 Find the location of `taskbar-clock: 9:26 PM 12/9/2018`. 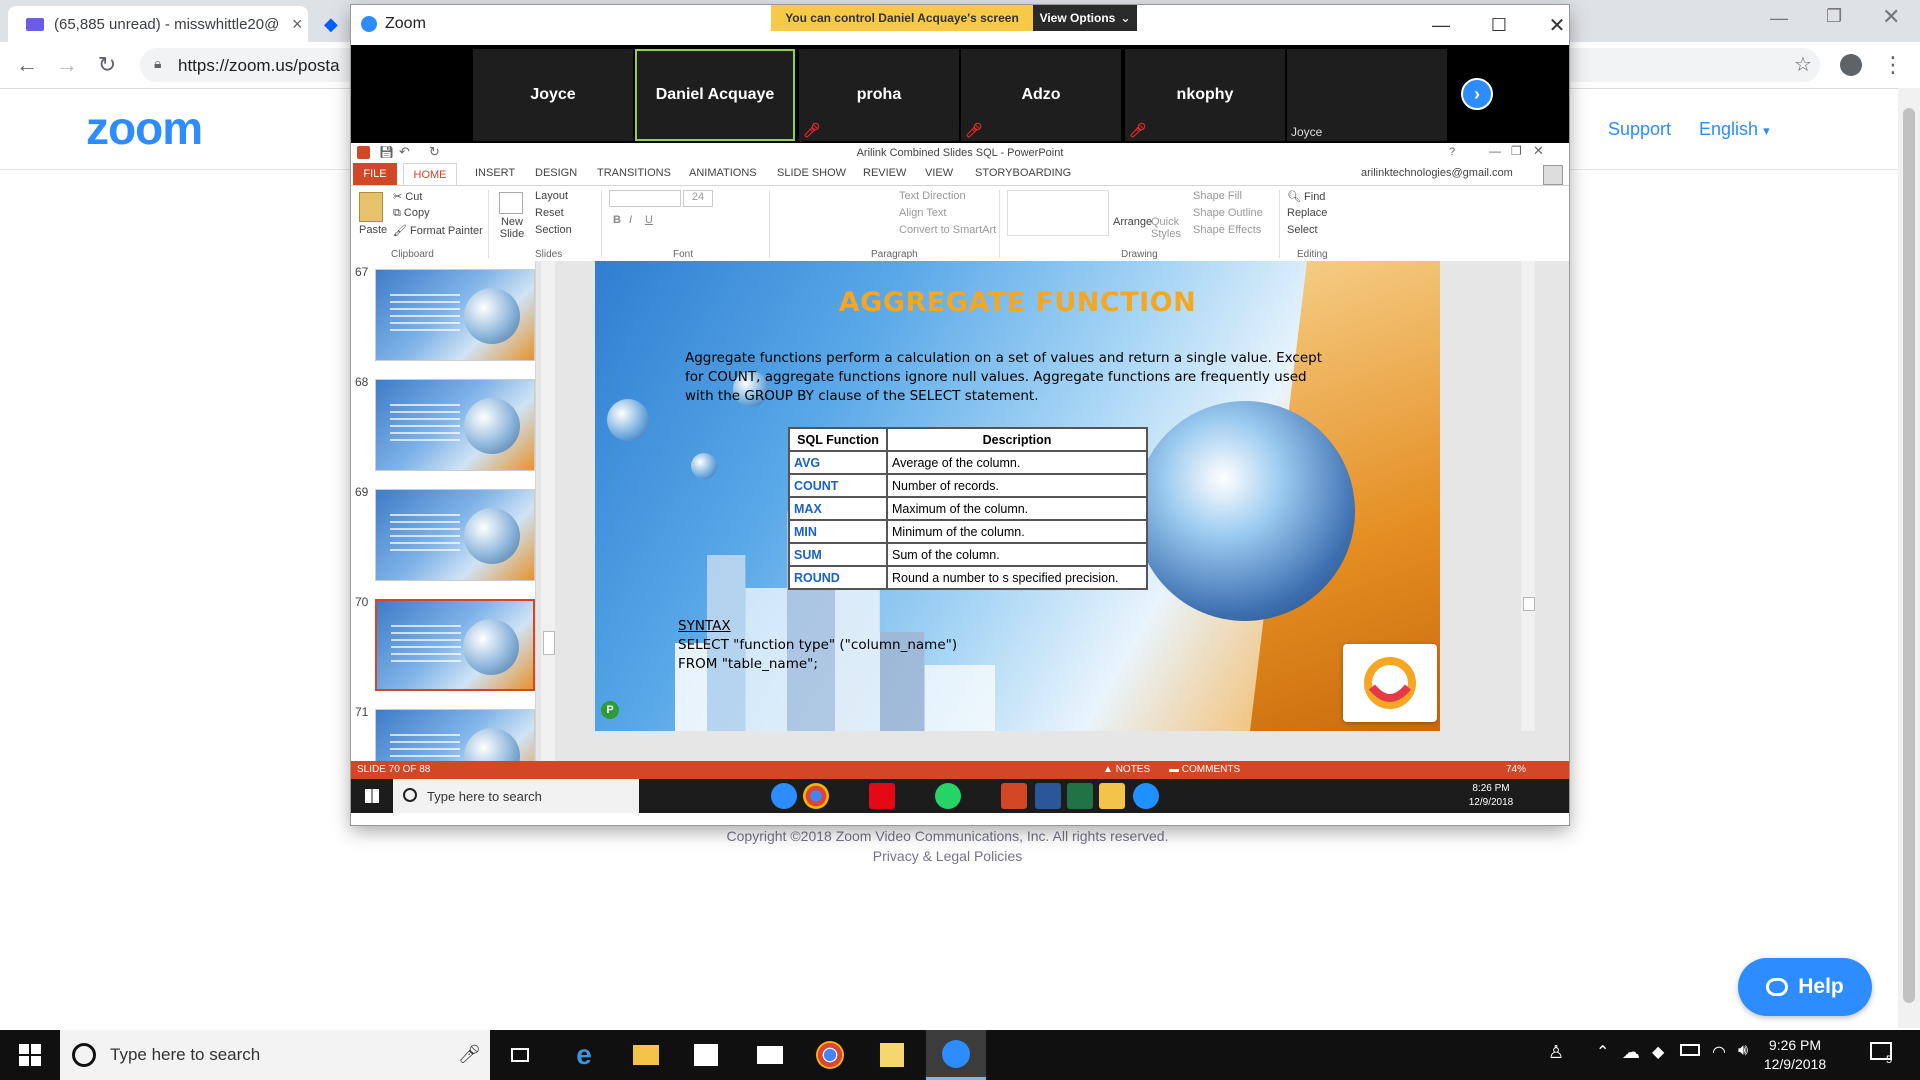

taskbar-clock: 9:26 PM 12/9/2018 is located at coordinates (1795, 1055).